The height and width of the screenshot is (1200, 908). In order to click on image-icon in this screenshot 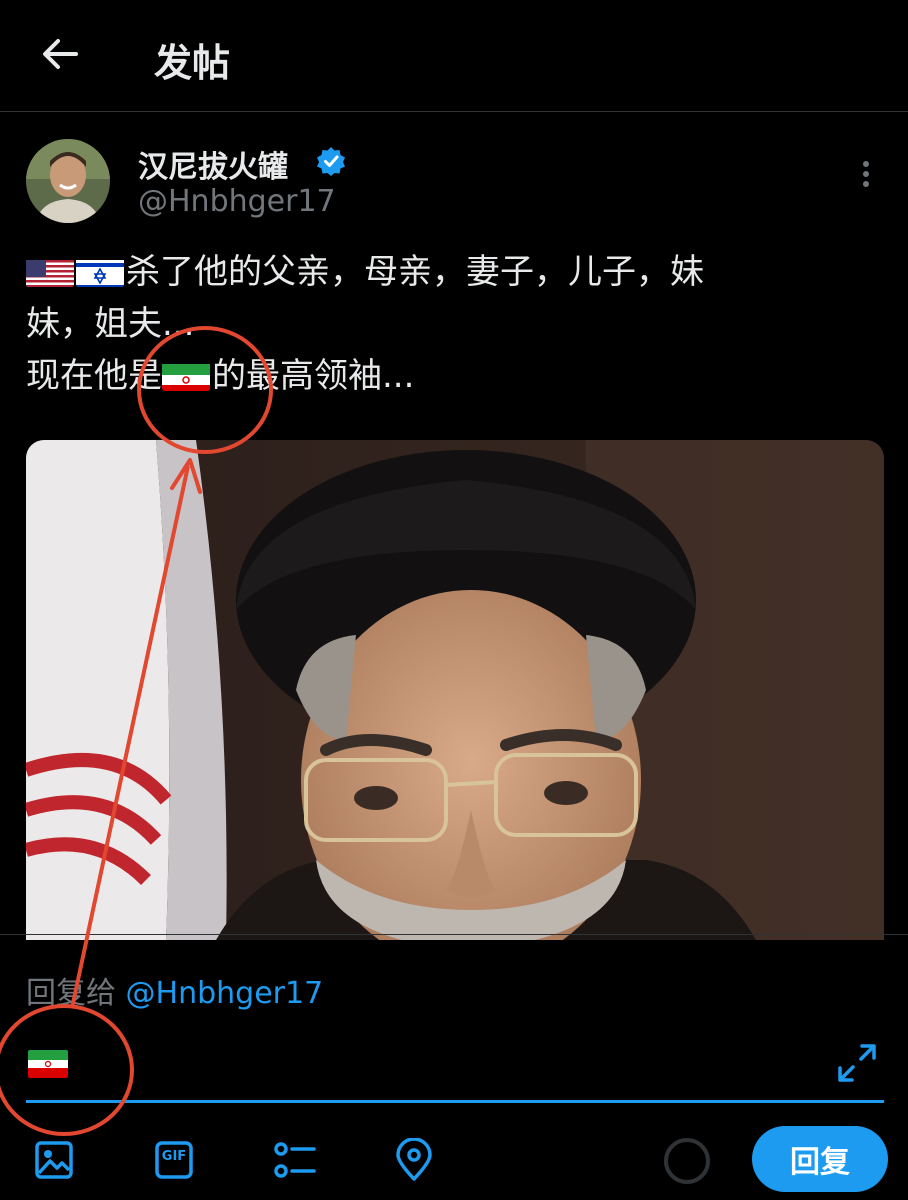, I will do `click(54, 1160)`.